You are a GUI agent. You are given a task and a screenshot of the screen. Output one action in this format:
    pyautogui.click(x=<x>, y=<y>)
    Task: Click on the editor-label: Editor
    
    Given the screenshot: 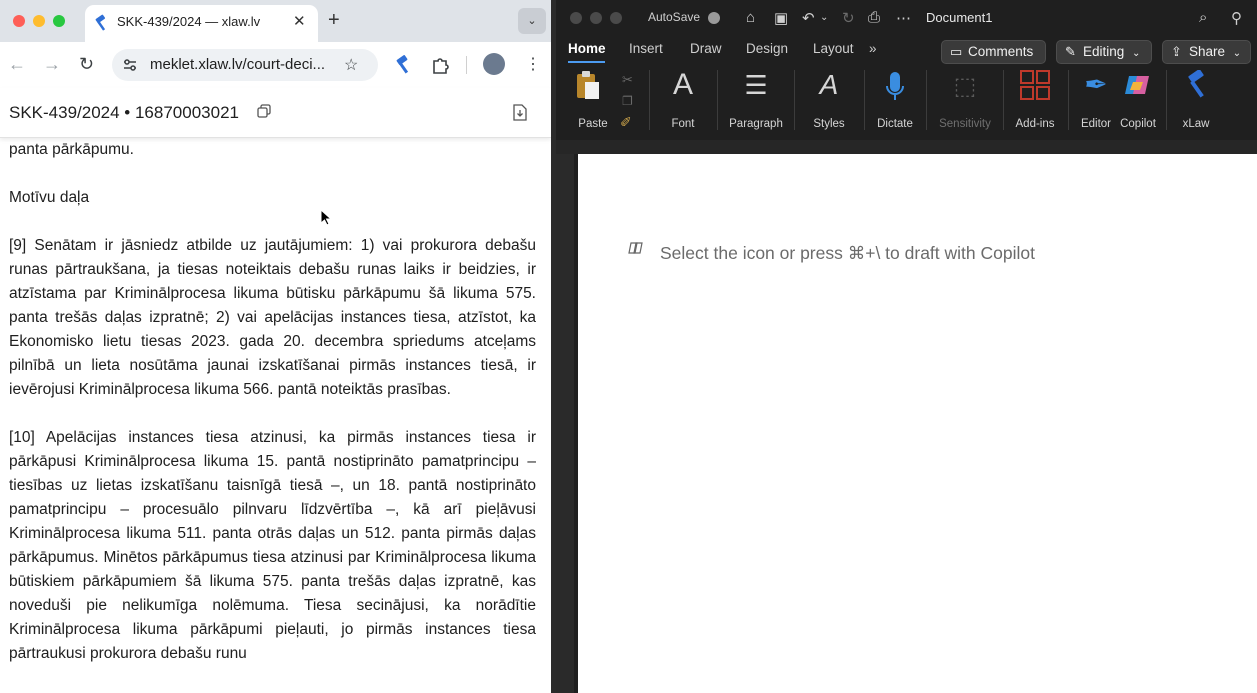 What is the action you would take?
    pyautogui.click(x=1096, y=124)
    